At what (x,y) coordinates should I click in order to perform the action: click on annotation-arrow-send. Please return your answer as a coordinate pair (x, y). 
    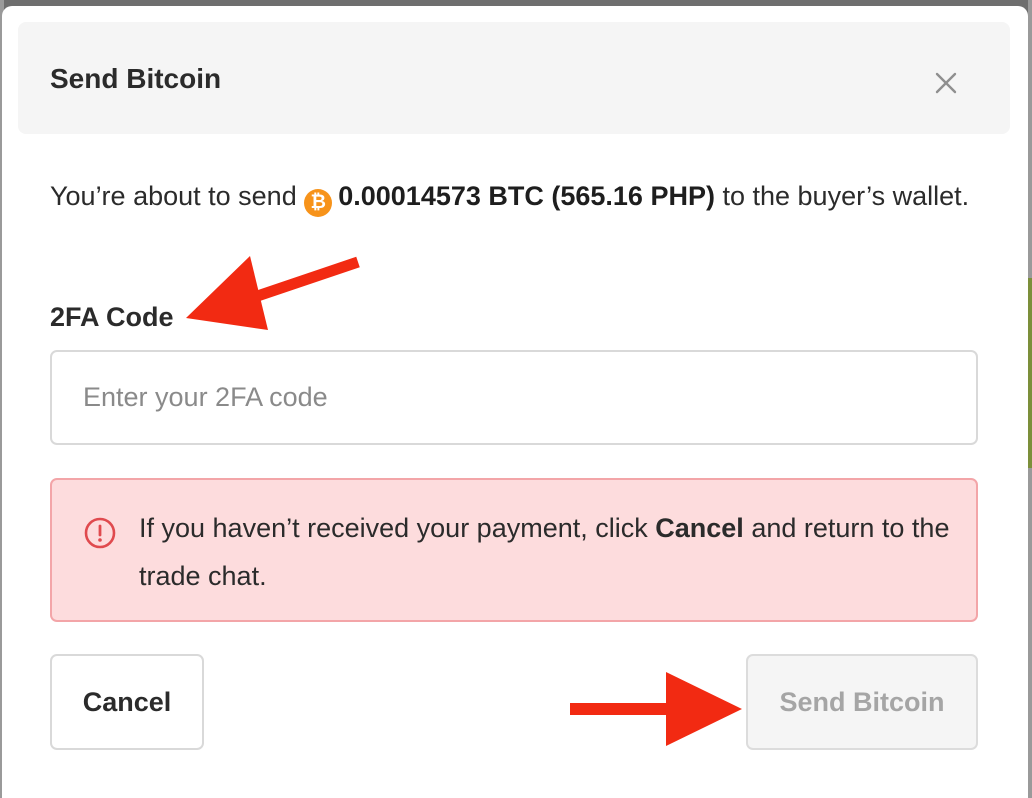
    Looking at the image, I should click on (656, 709).